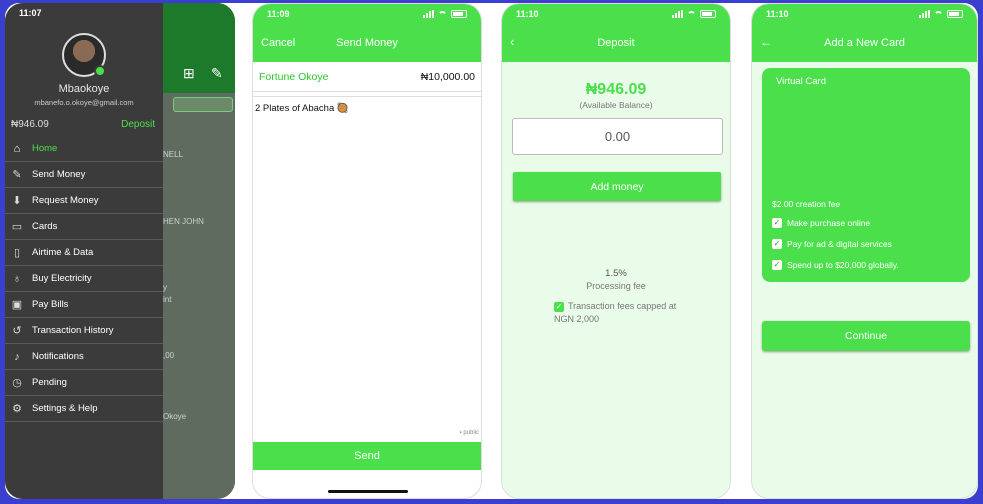 The image size is (983, 504). Describe the element at coordinates (165, 287) in the screenshot. I see `bg-text: y` at that location.